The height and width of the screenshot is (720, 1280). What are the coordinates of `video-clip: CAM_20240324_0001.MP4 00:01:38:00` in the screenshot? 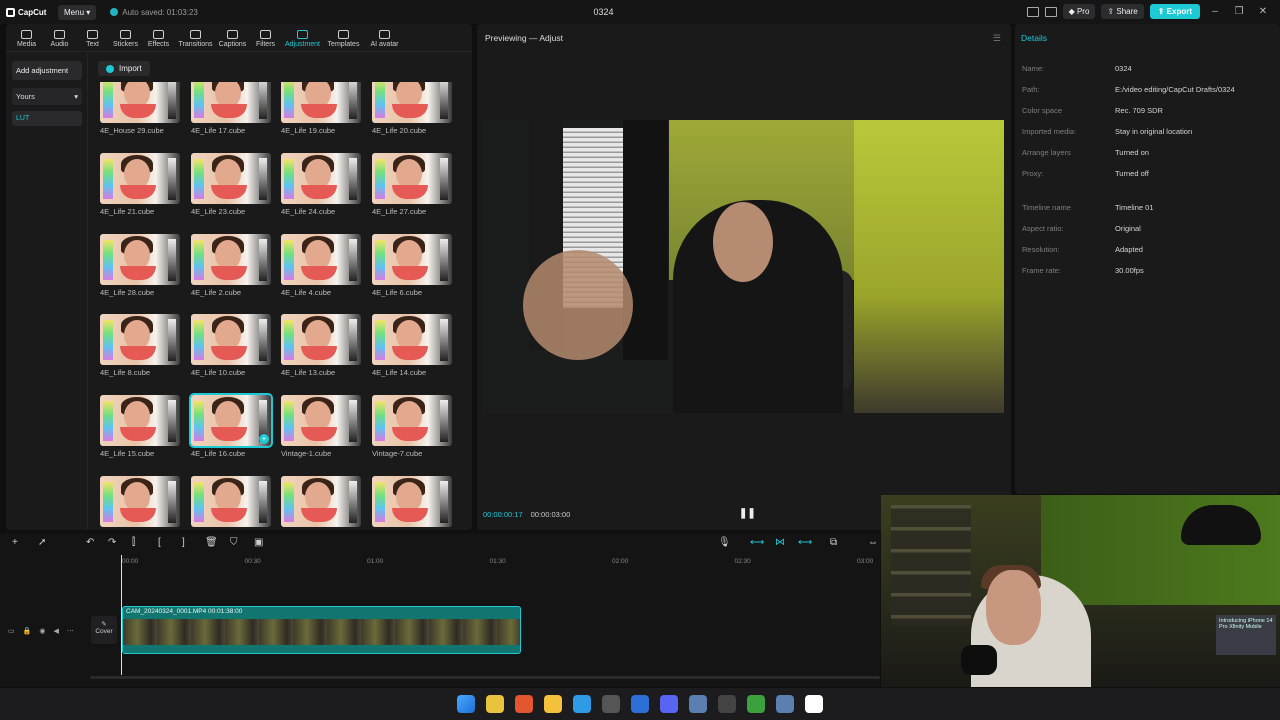 It's located at (321, 630).